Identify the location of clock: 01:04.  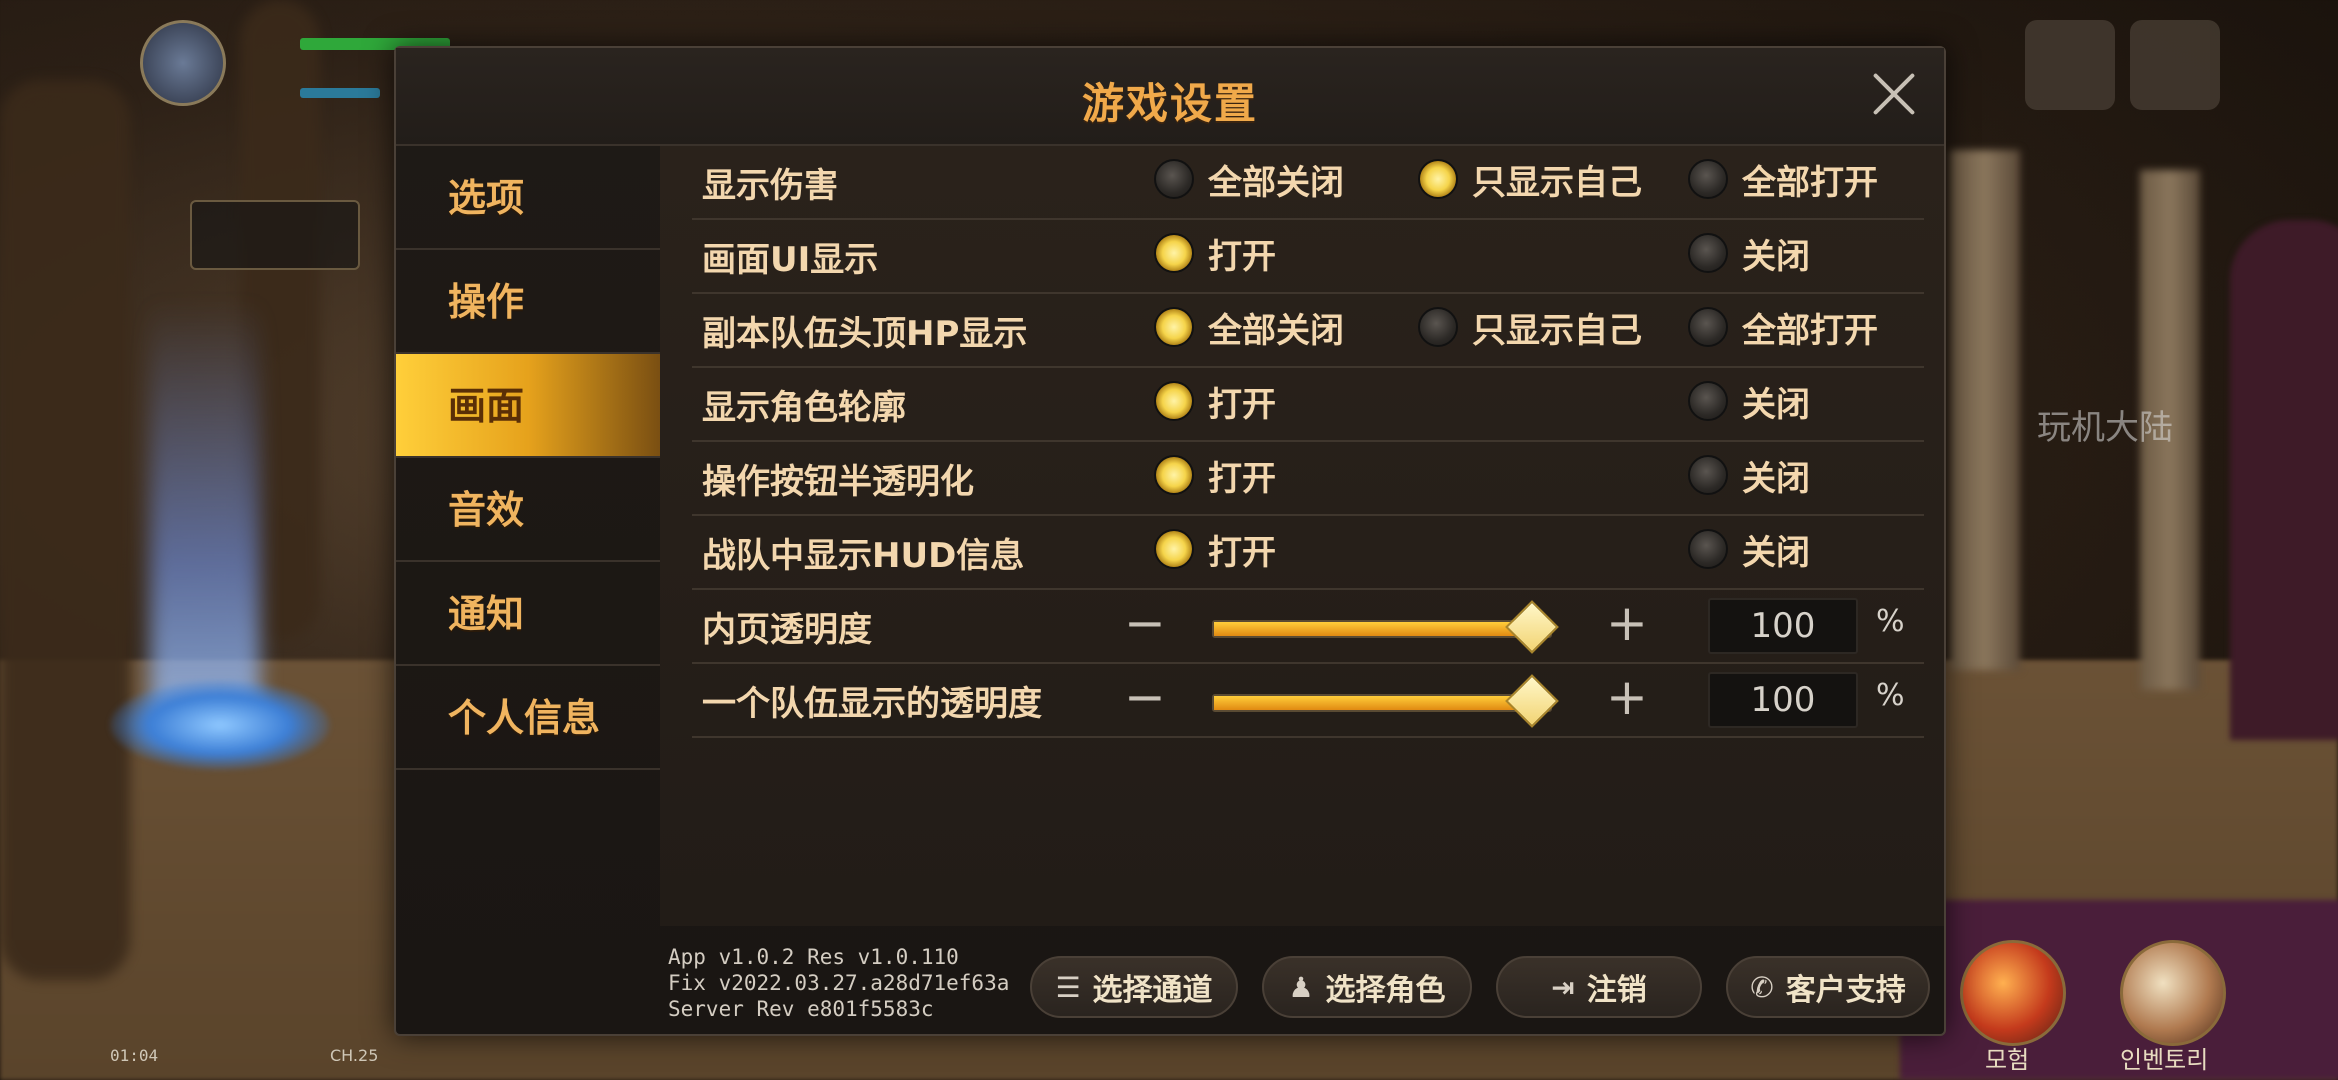
(134, 1055).